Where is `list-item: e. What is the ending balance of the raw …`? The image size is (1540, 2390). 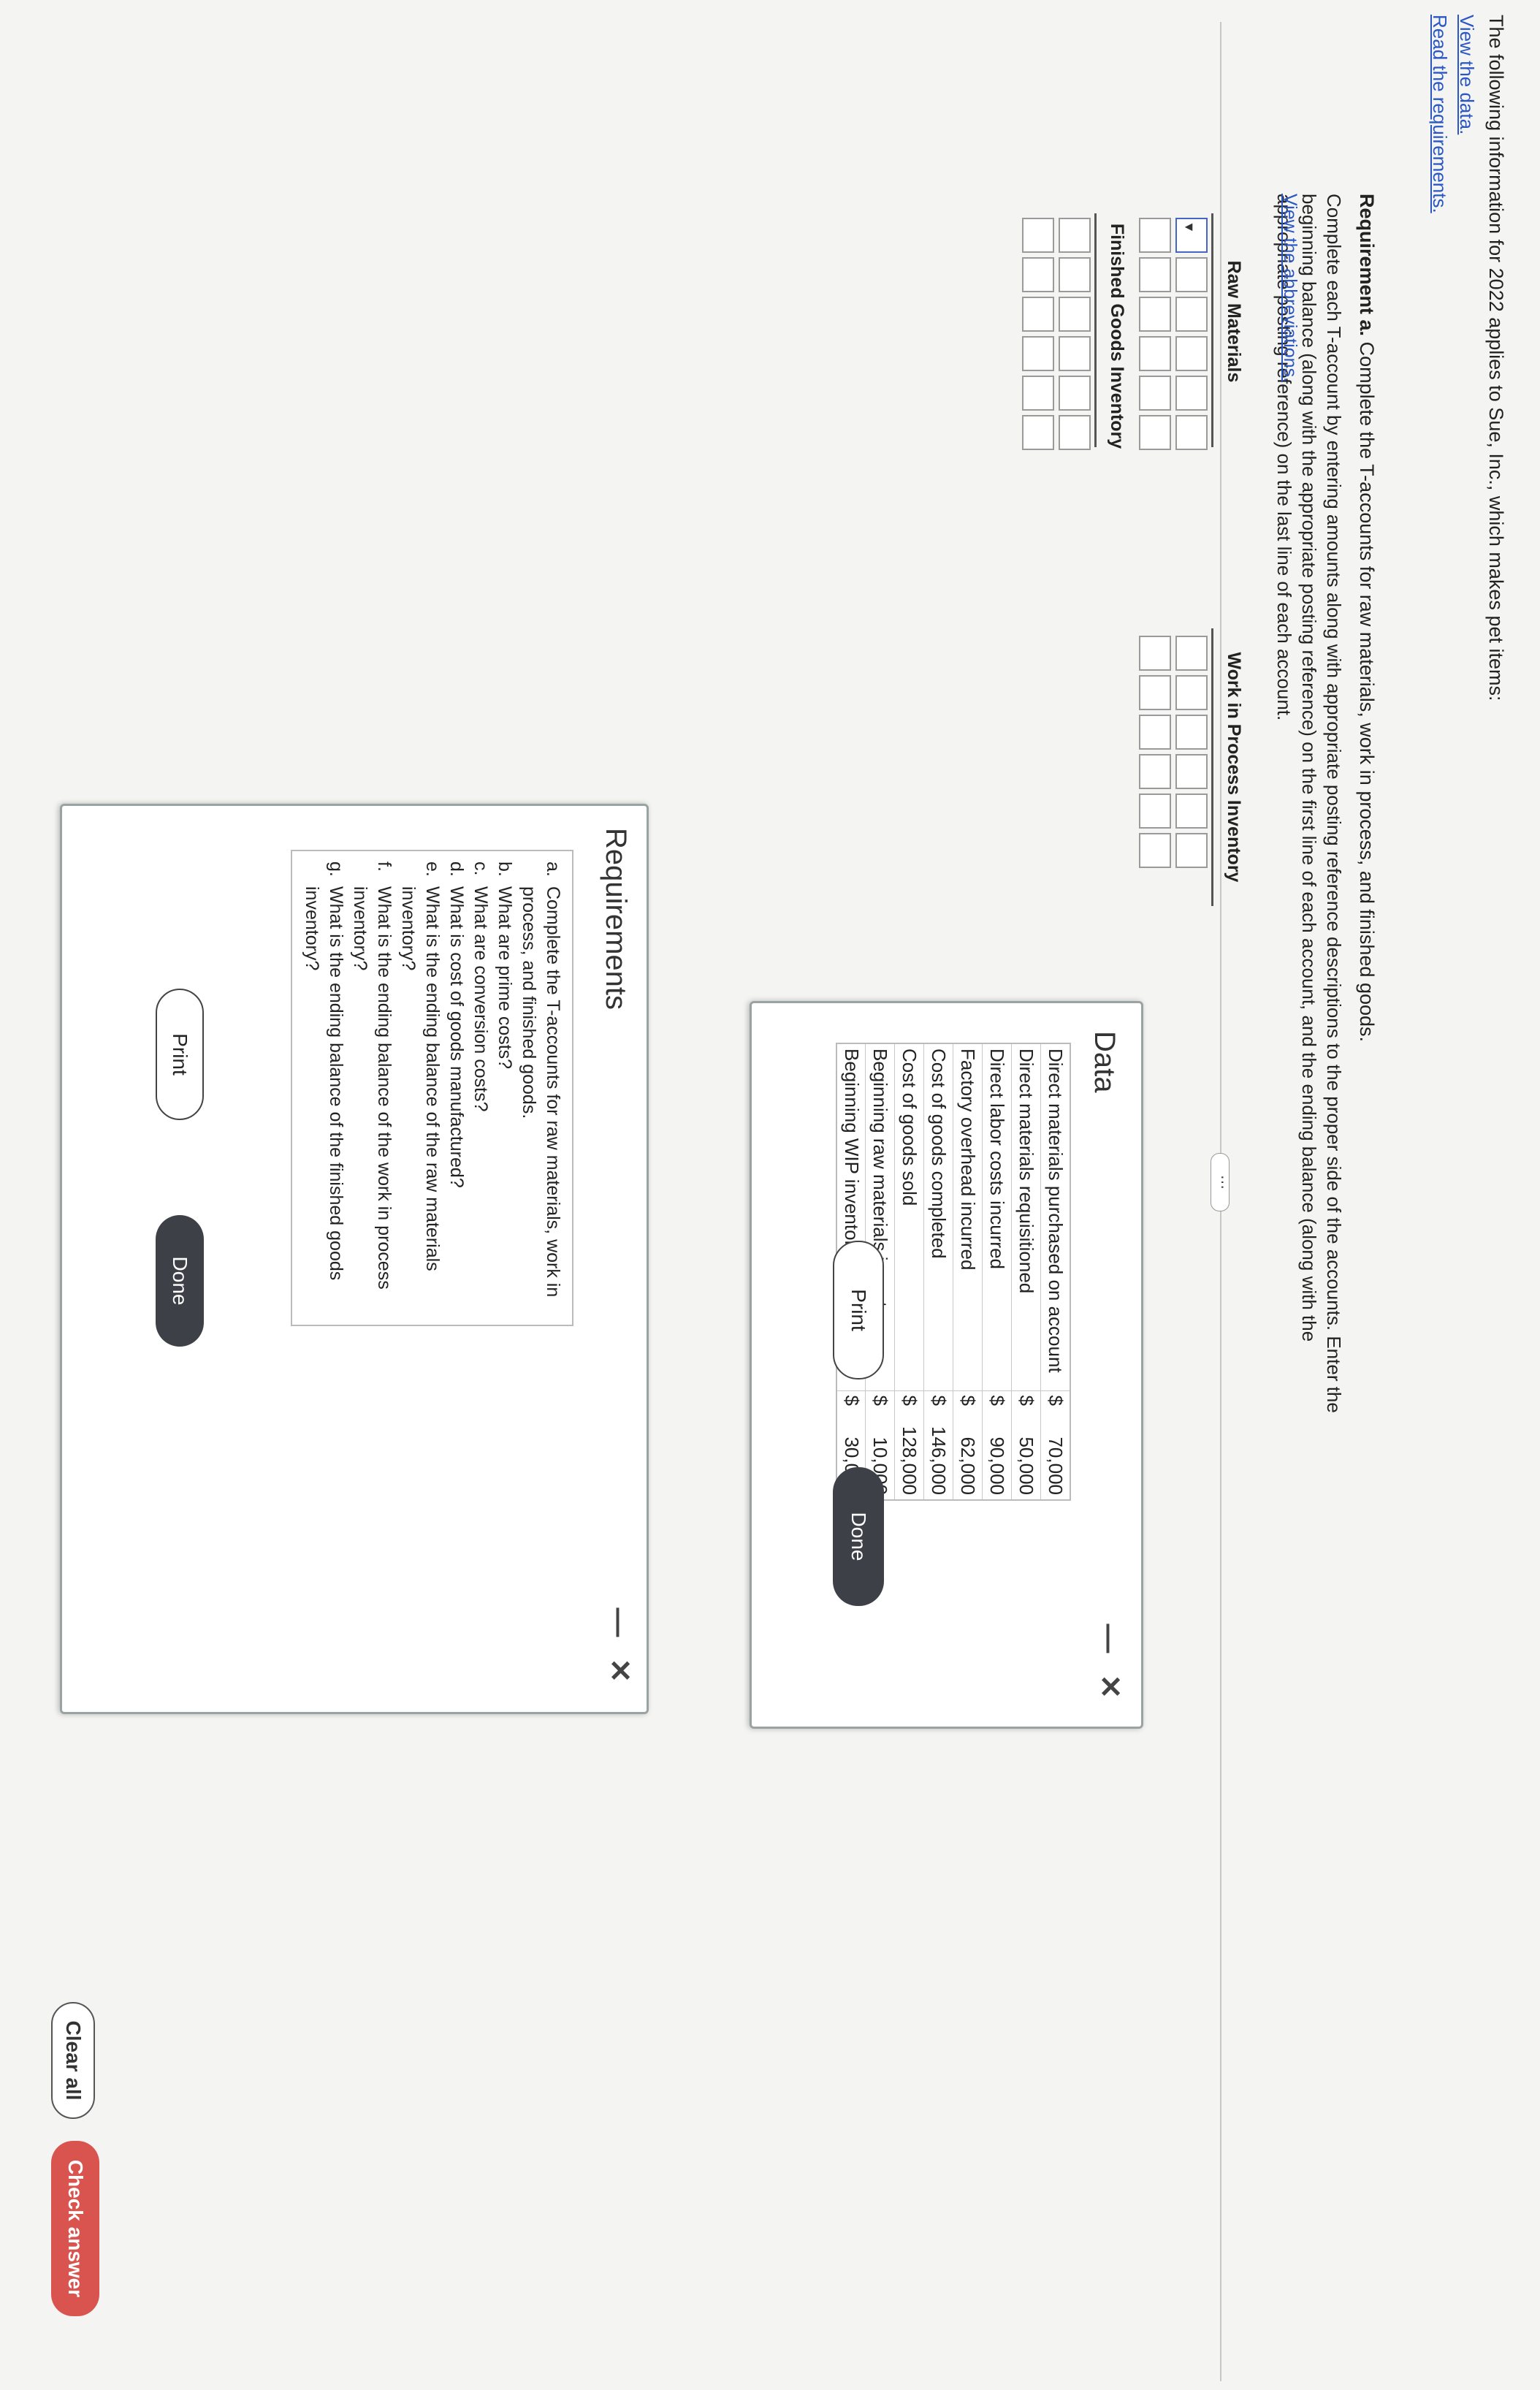 list-item: e. What is the ending balance of the raw … is located at coordinates (420, 1087).